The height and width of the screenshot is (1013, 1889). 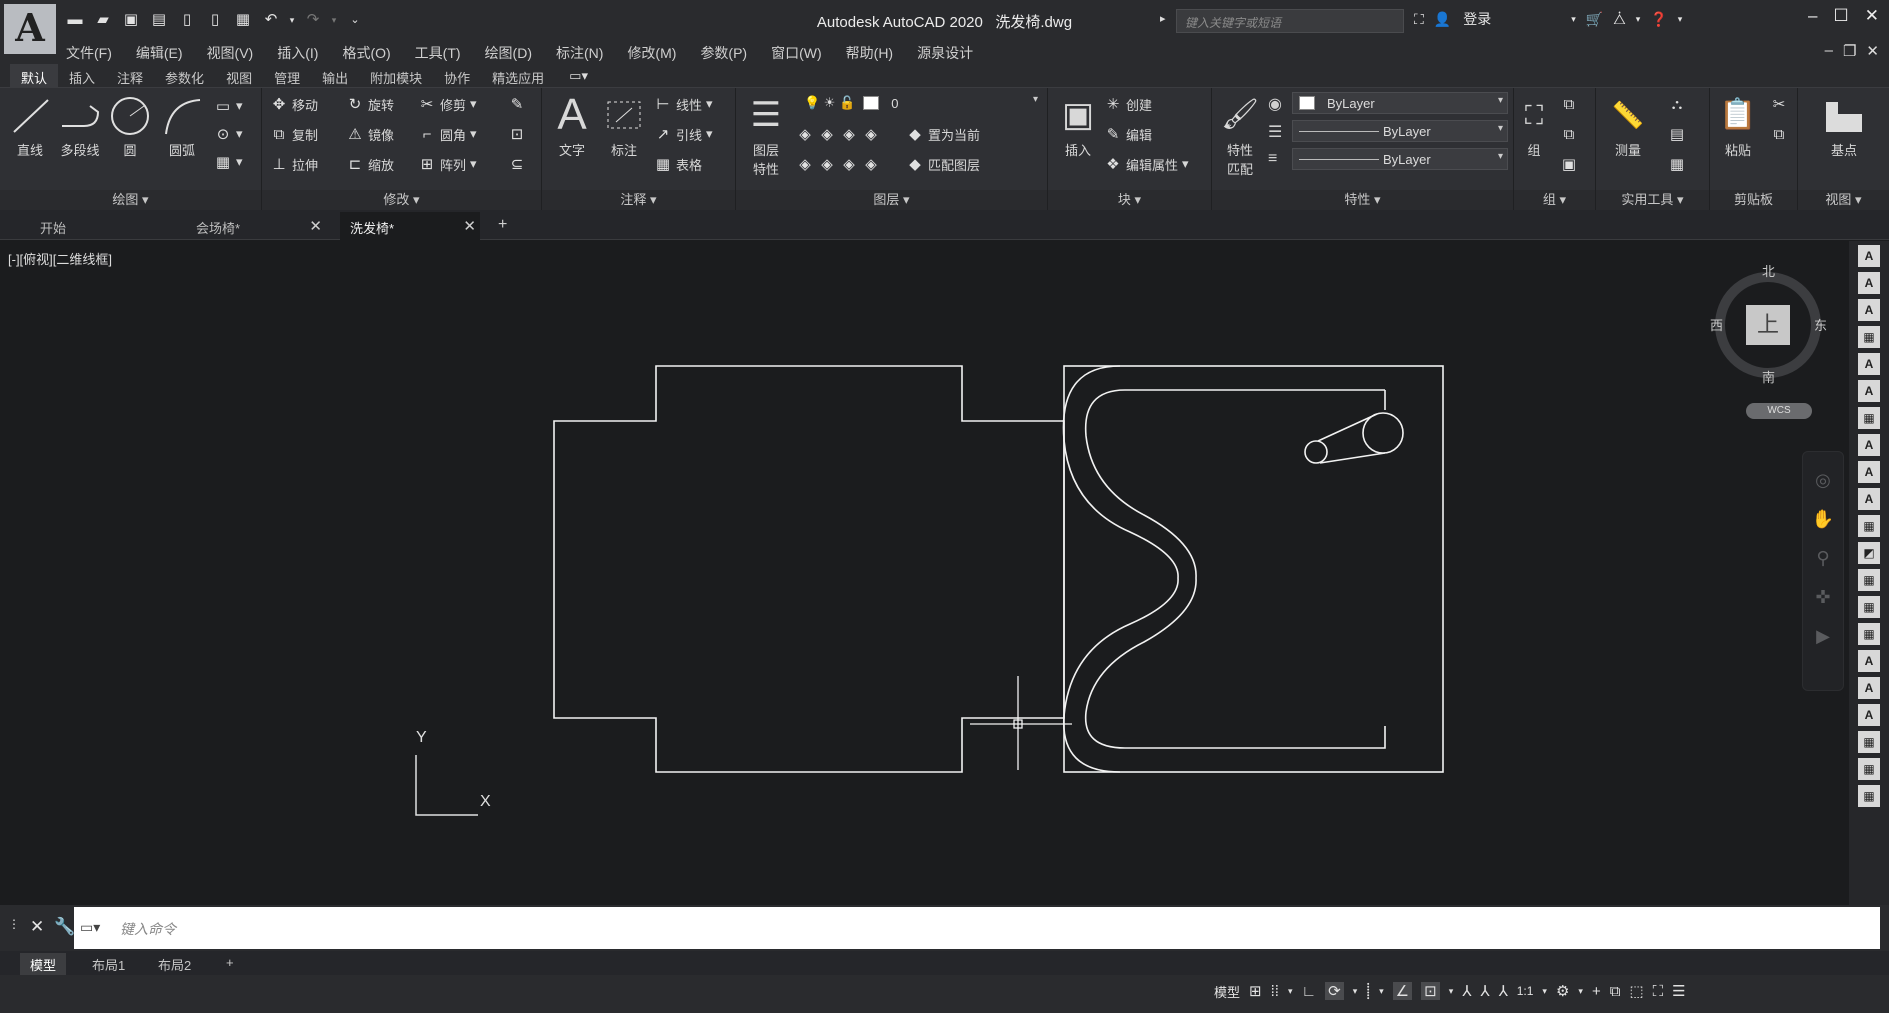 What do you see at coordinates (1400, 159) in the screenshot?
I see `lineweight-dropdown: ByLayer ▾` at bounding box center [1400, 159].